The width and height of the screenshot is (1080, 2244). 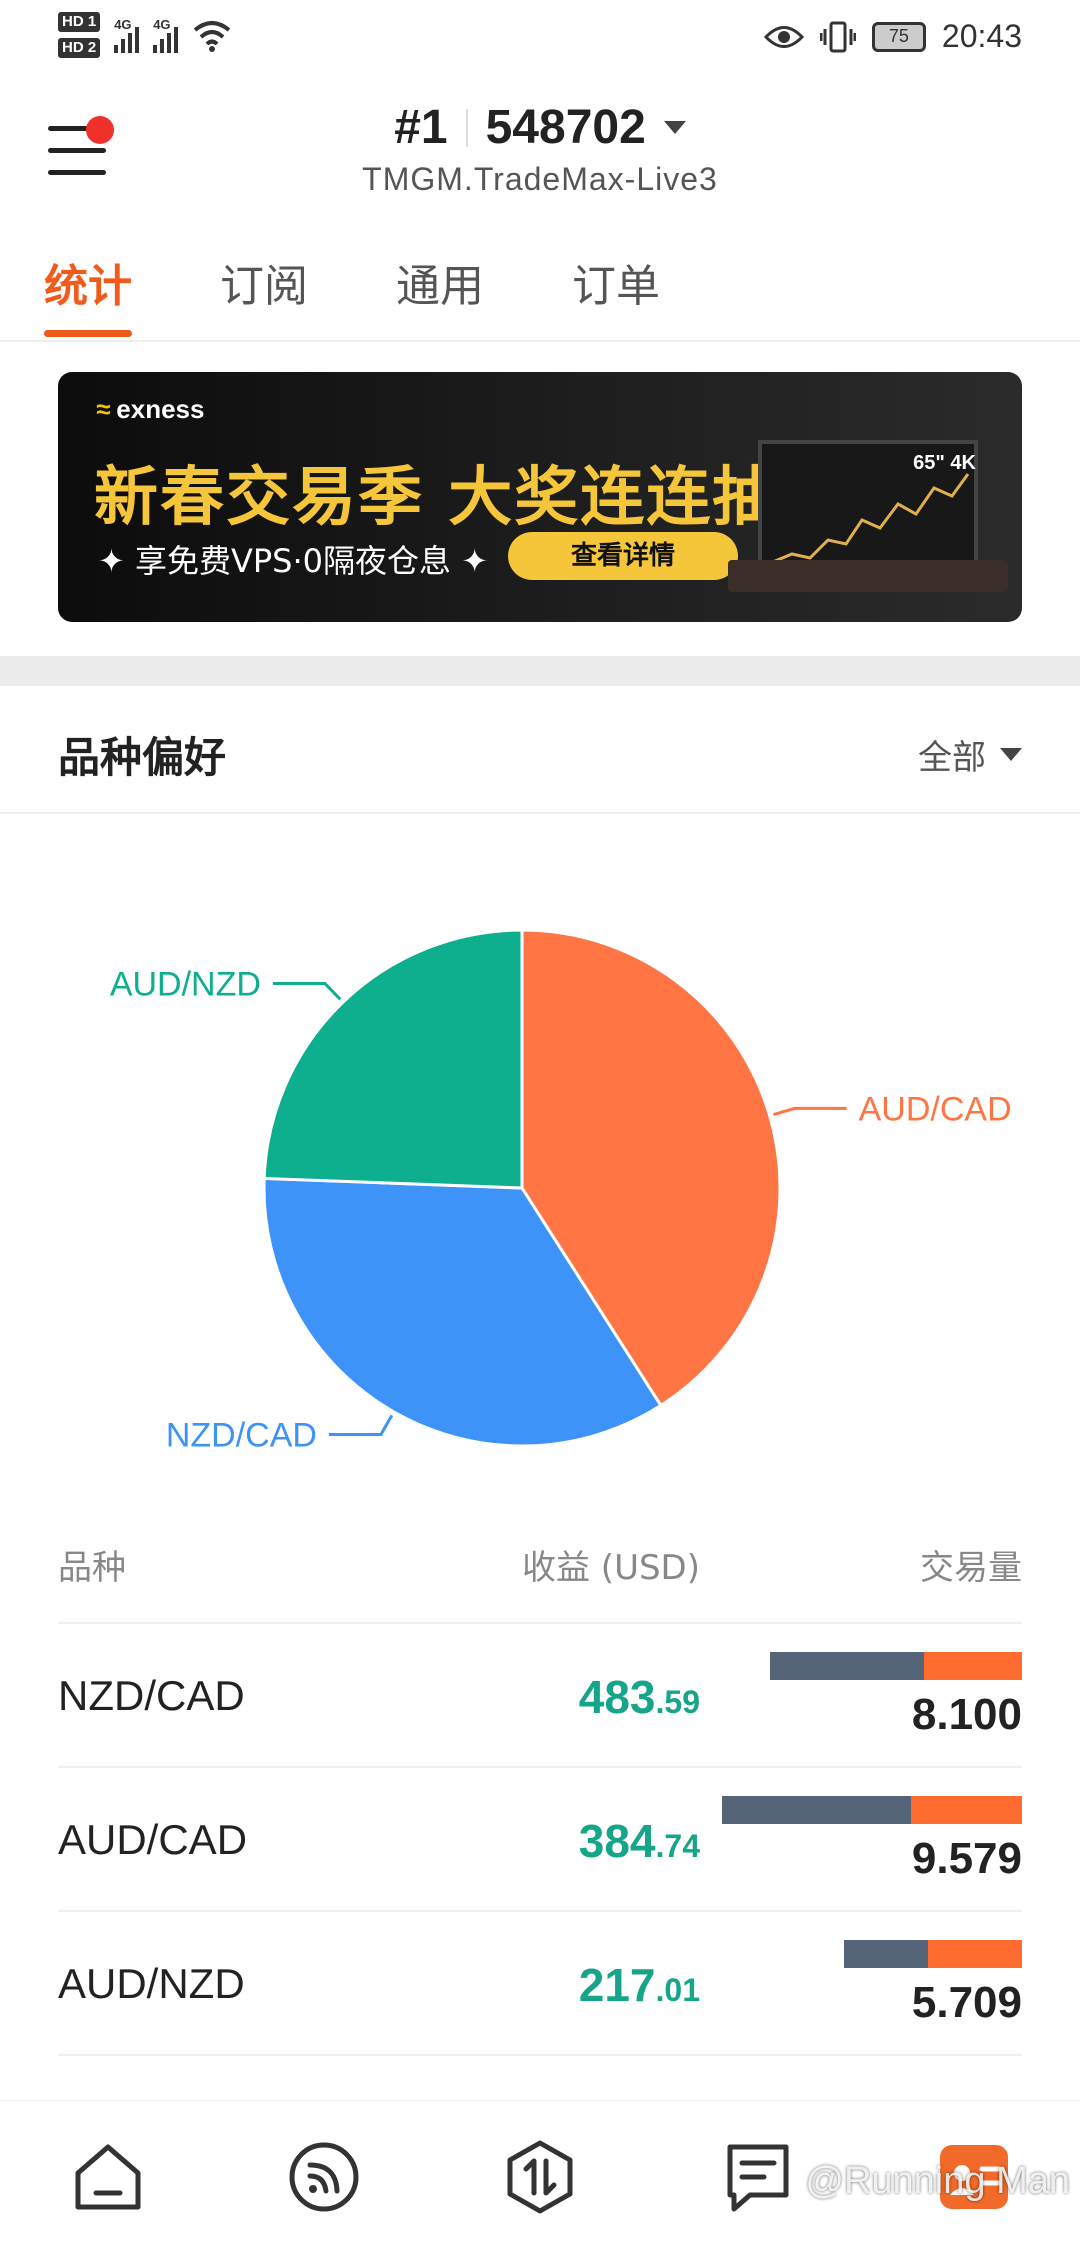 What do you see at coordinates (293, 561) in the screenshot?
I see `banner-subline: ✦ 享免费VPS·0隔夜仓息 ✦` at bounding box center [293, 561].